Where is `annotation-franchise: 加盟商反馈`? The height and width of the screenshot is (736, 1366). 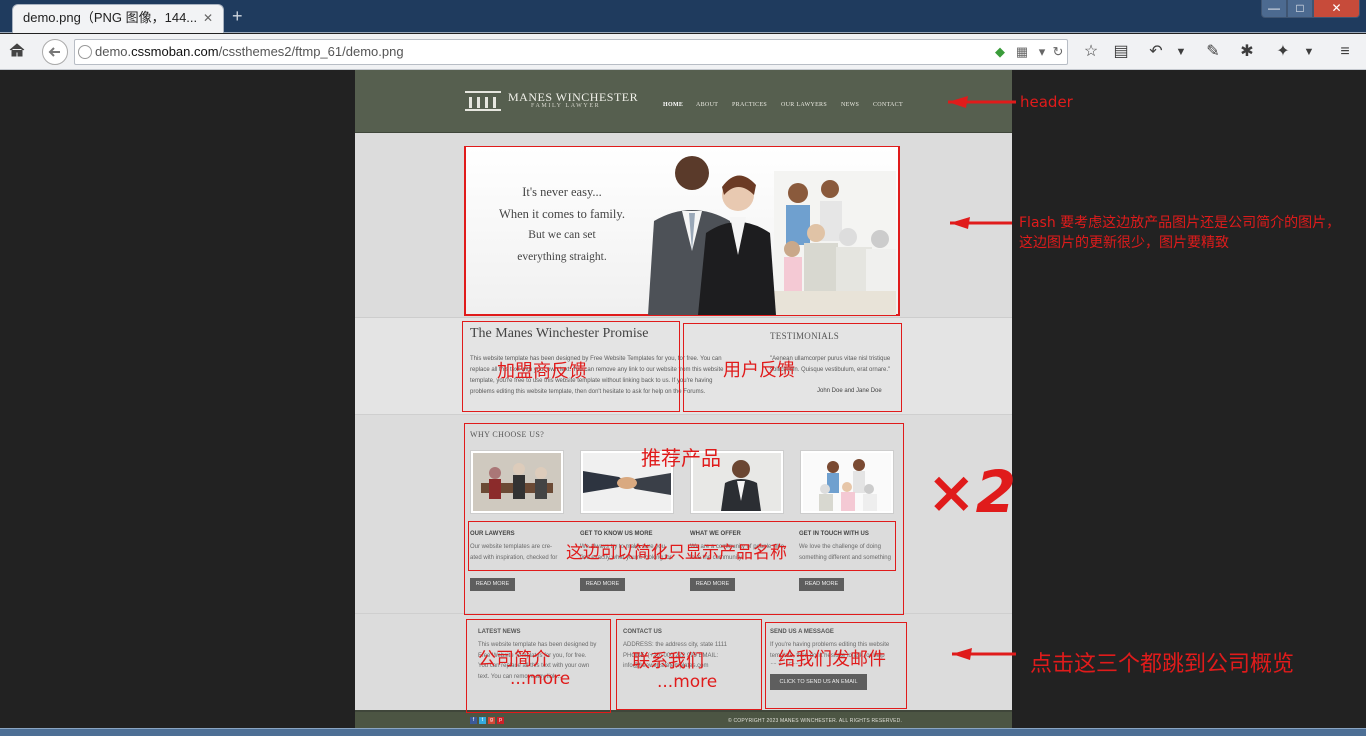
annotation-franchise: 加盟商反馈 is located at coordinates (542, 371).